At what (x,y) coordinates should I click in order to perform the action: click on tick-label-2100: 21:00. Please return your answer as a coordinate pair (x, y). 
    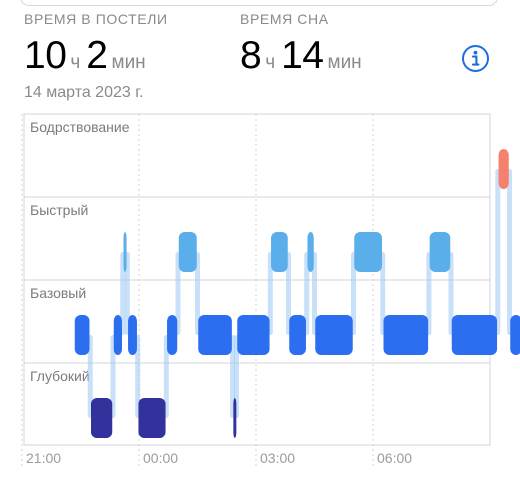
    Looking at the image, I should click on (43, 458).